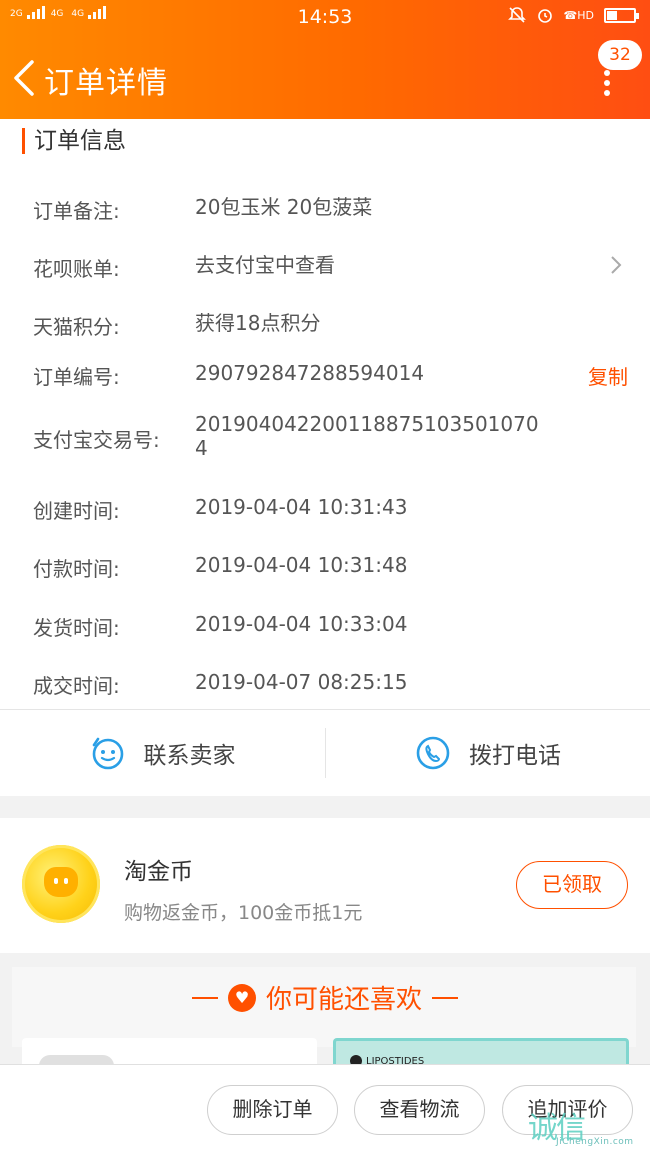  Describe the element at coordinates (301, 682) in the screenshot. I see `row-value: 2019-04-07 08:25:15` at that location.